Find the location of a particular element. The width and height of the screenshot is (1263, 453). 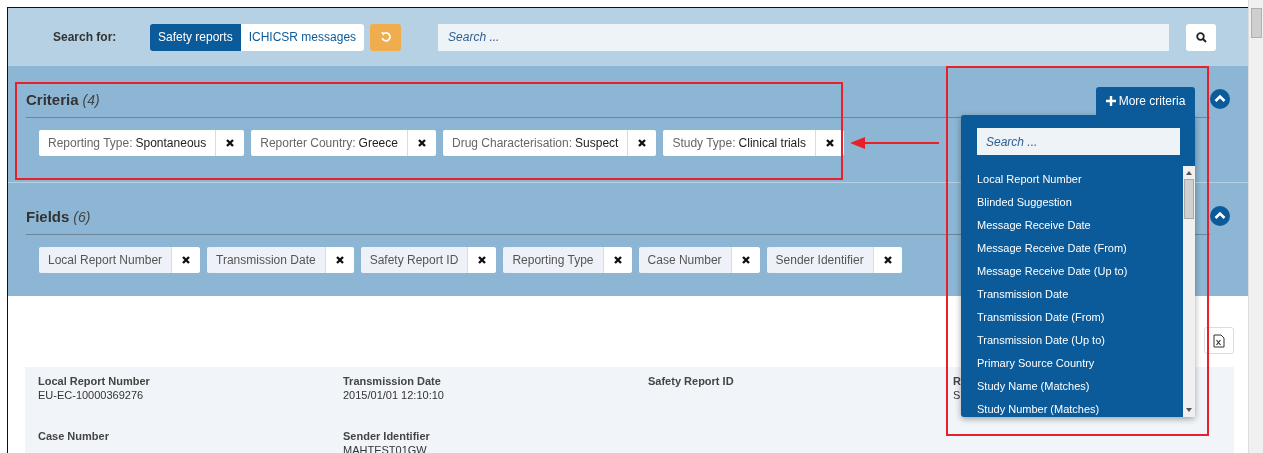

more-criteria-button: More criteria is located at coordinates (1145, 101).